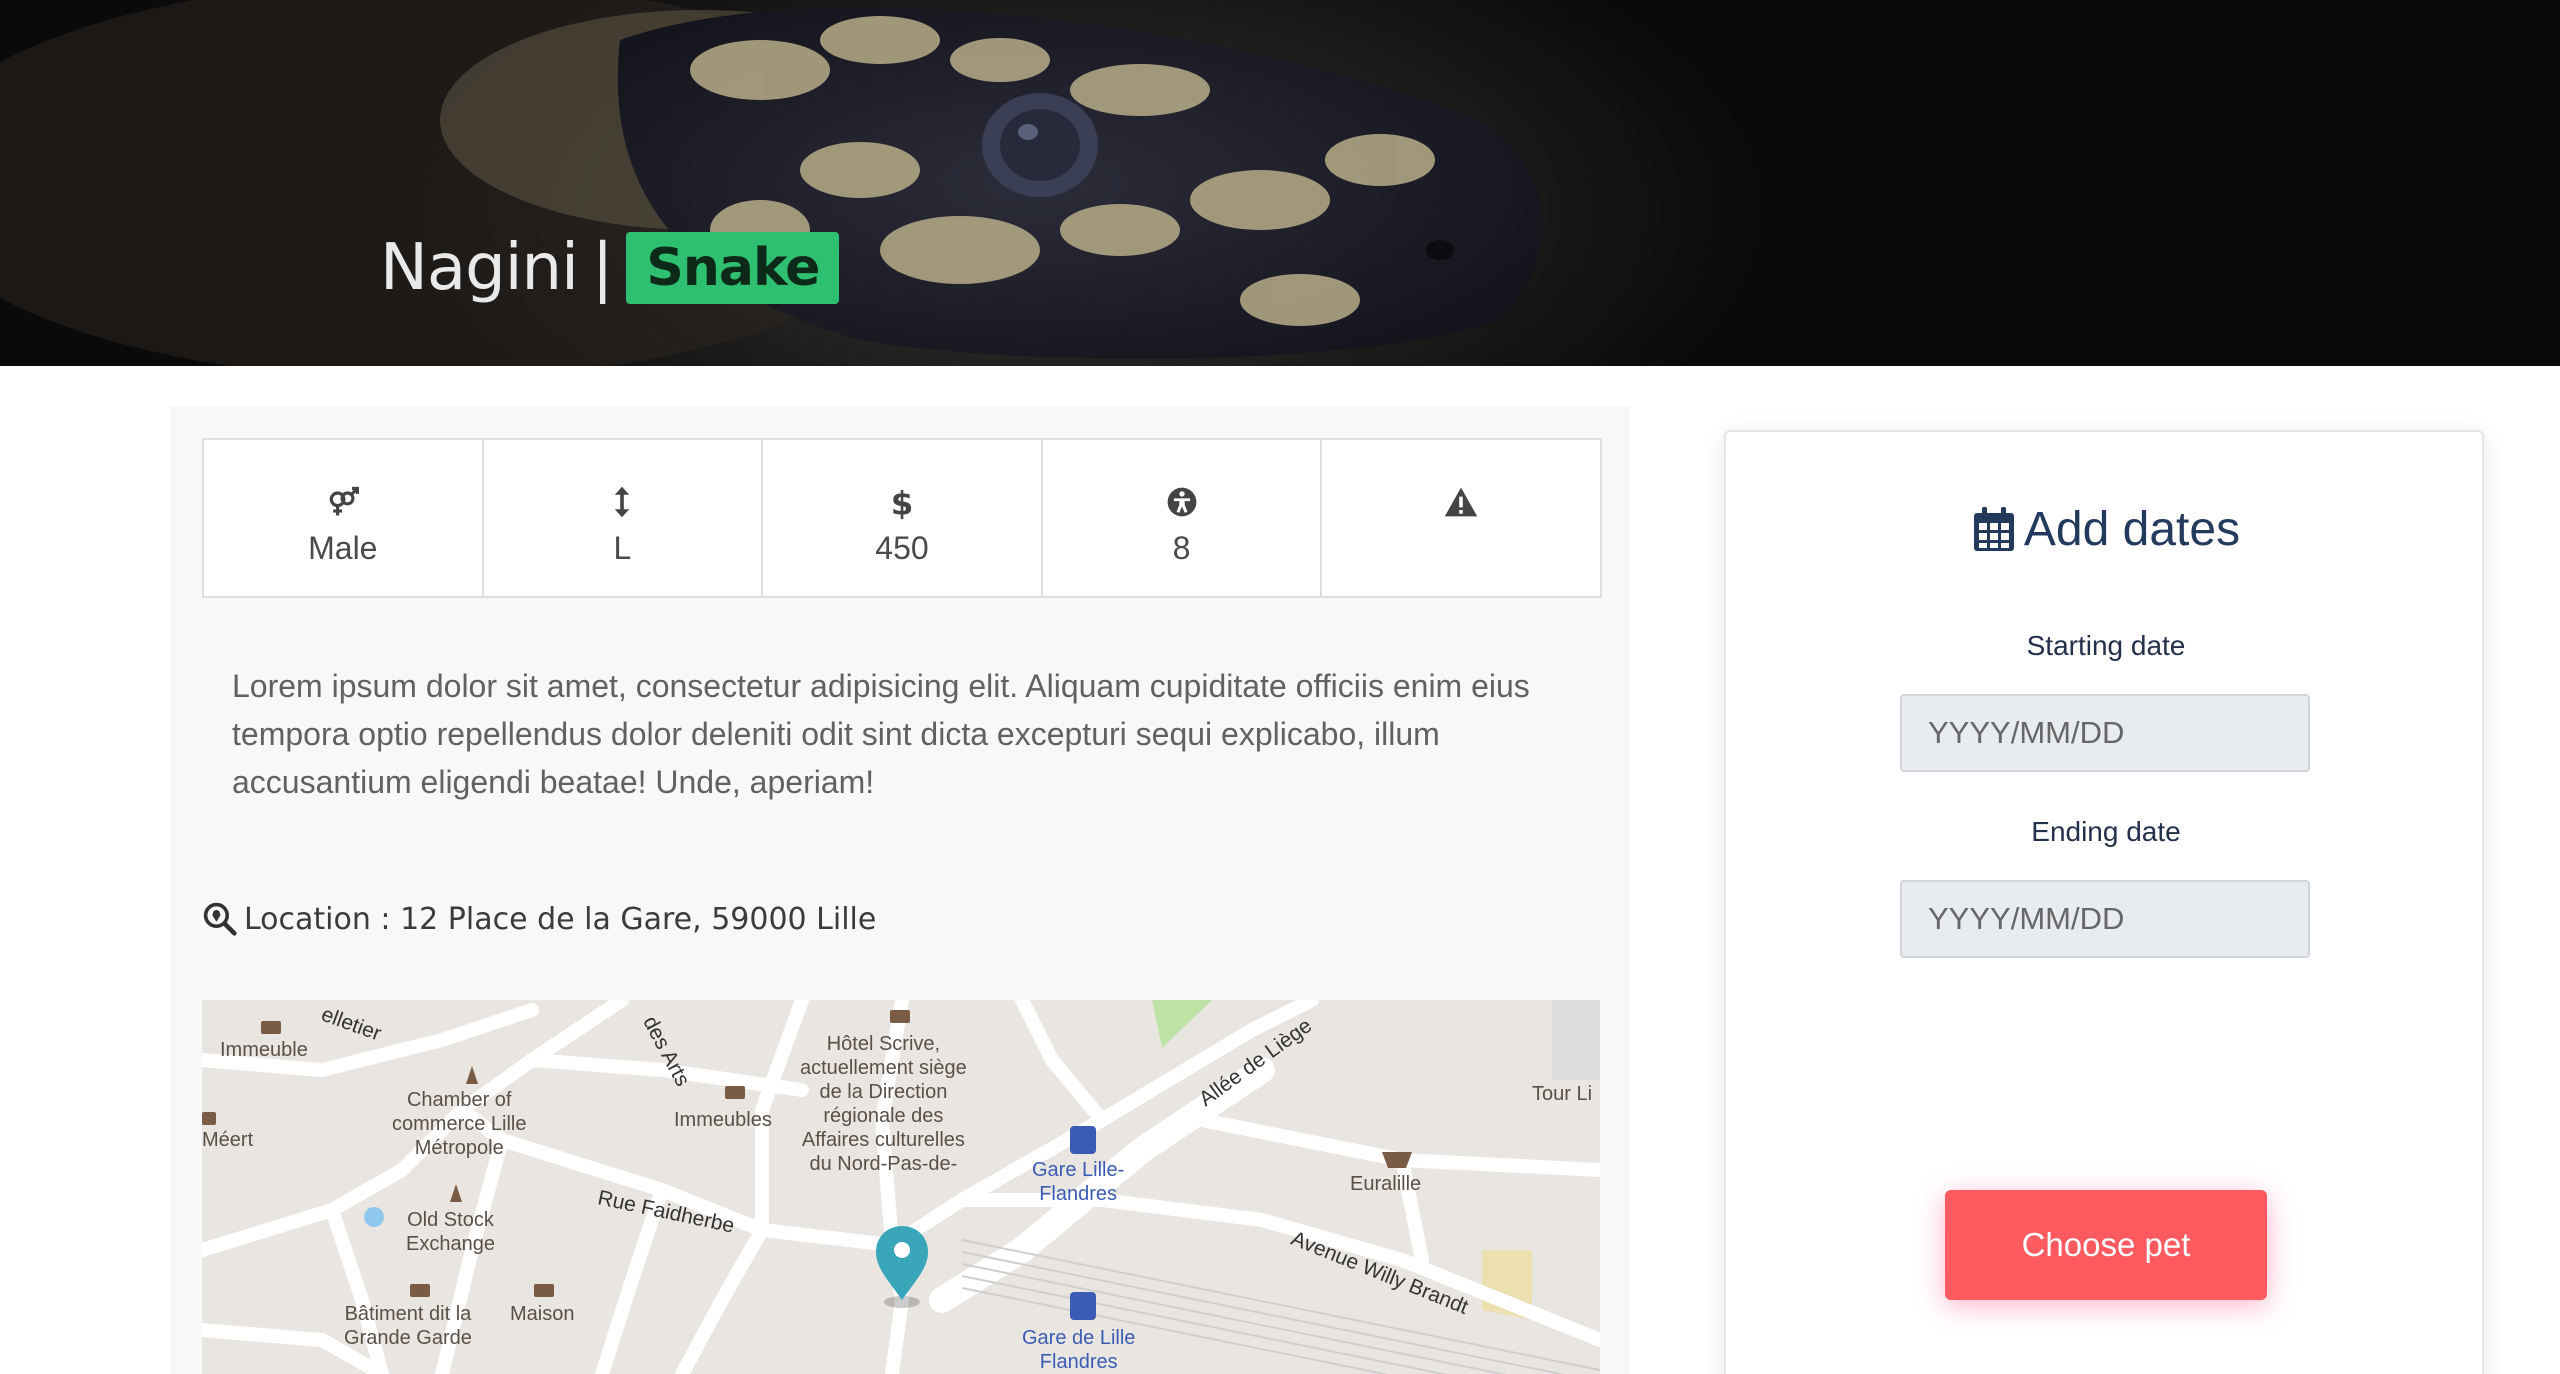  What do you see at coordinates (1562, 1094) in the screenshot?
I see `map-label: Tour Li` at bounding box center [1562, 1094].